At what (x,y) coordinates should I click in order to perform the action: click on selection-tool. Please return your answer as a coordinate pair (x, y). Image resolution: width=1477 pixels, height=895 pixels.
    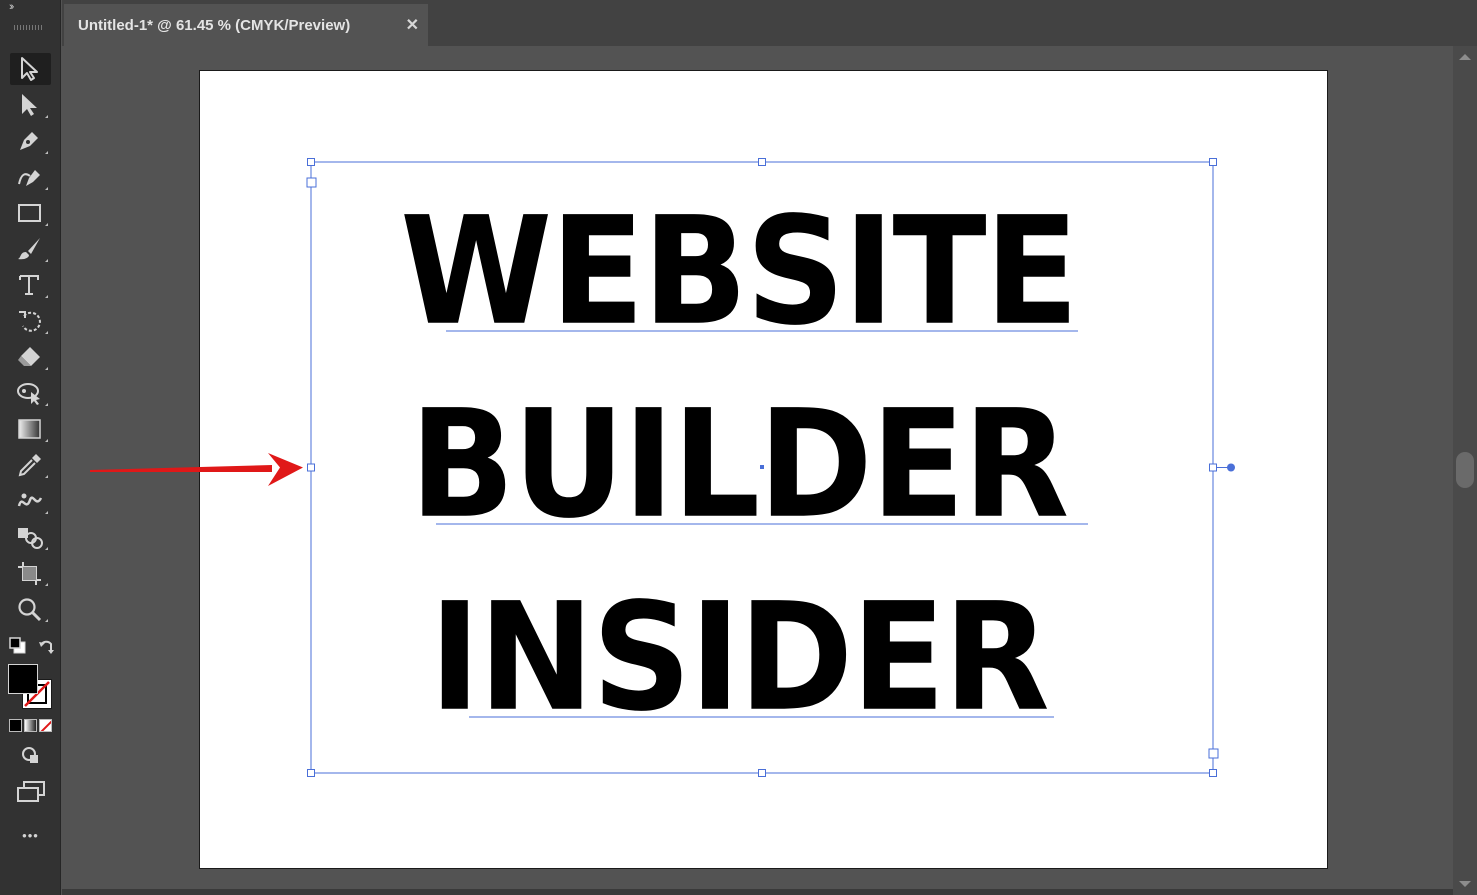
    Looking at the image, I should click on (30, 69).